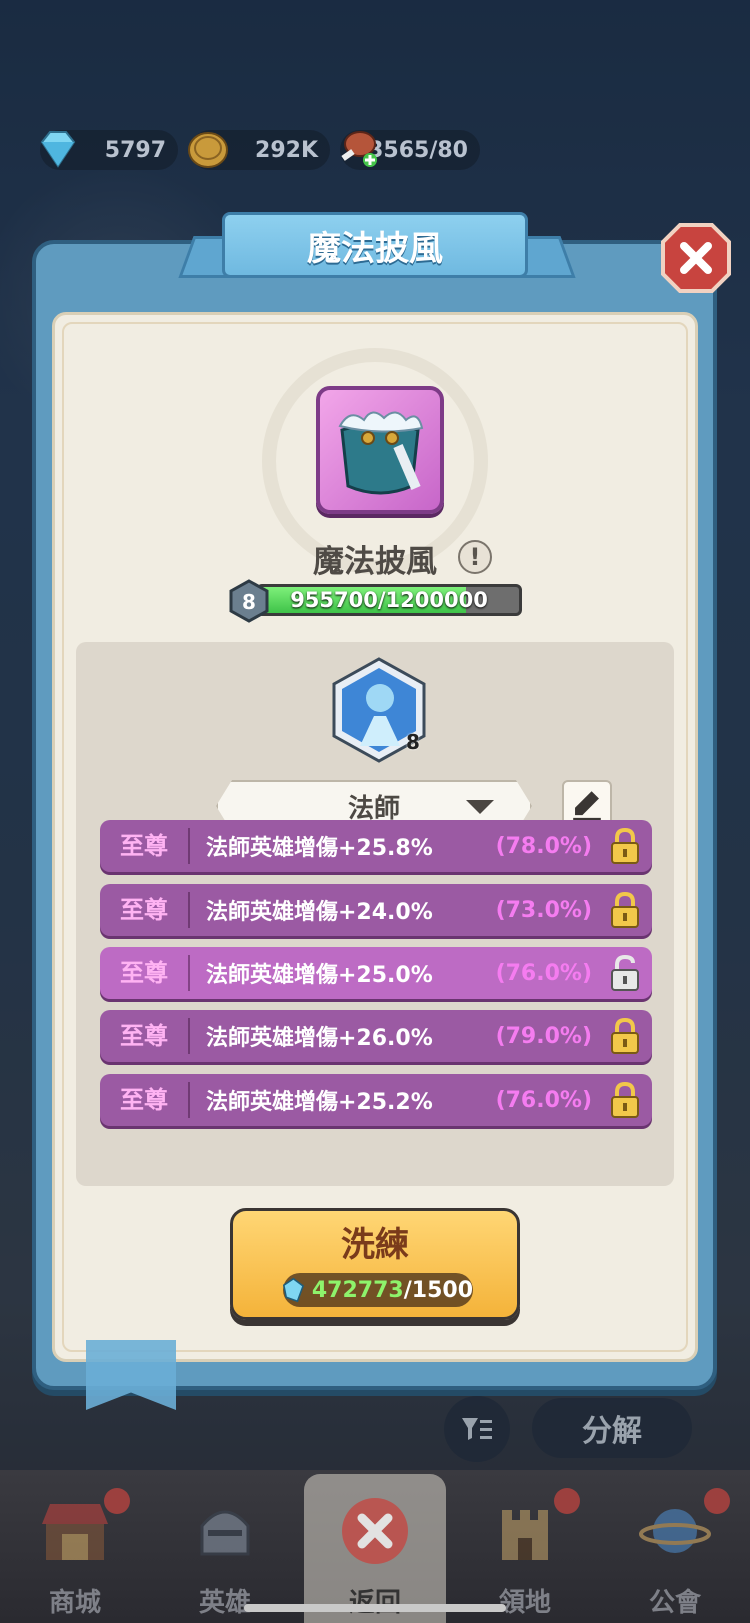 The width and height of the screenshot is (750, 1623). Describe the element at coordinates (373, 808) in the screenshot. I see `class-dropdown-value: 法師` at that location.